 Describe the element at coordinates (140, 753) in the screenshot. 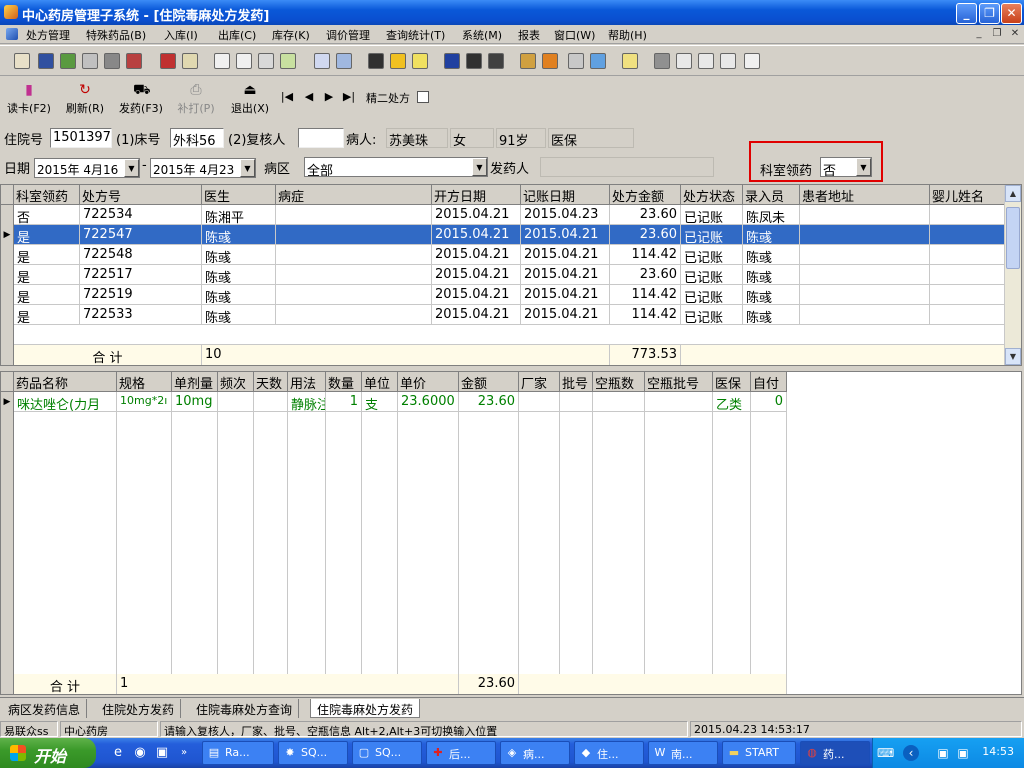

I see `browser-icon: ◉` at that location.